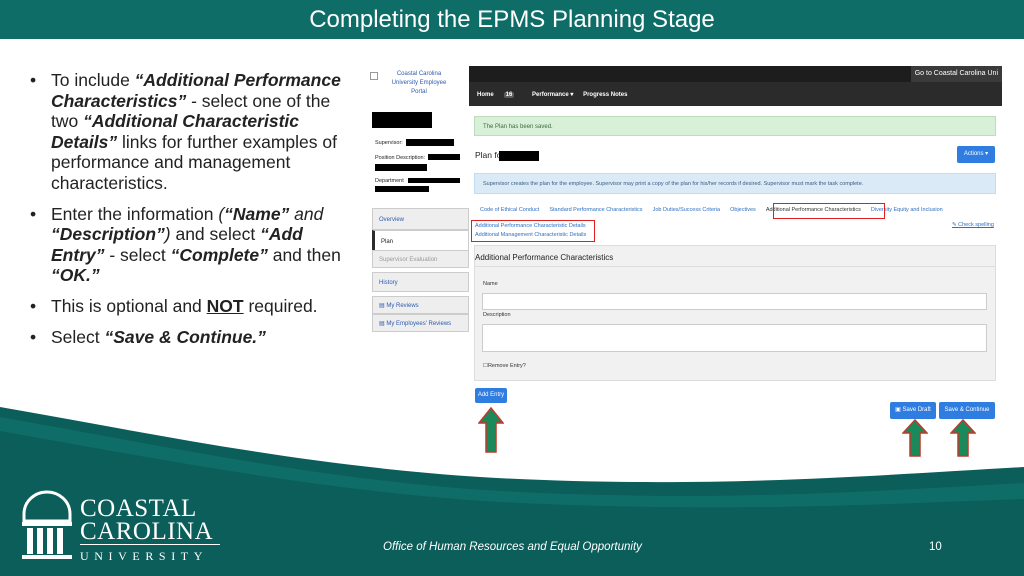 The image size is (1024, 576). What do you see at coordinates (144, 556) in the screenshot?
I see `university-word: UNIVERSITY` at bounding box center [144, 556].